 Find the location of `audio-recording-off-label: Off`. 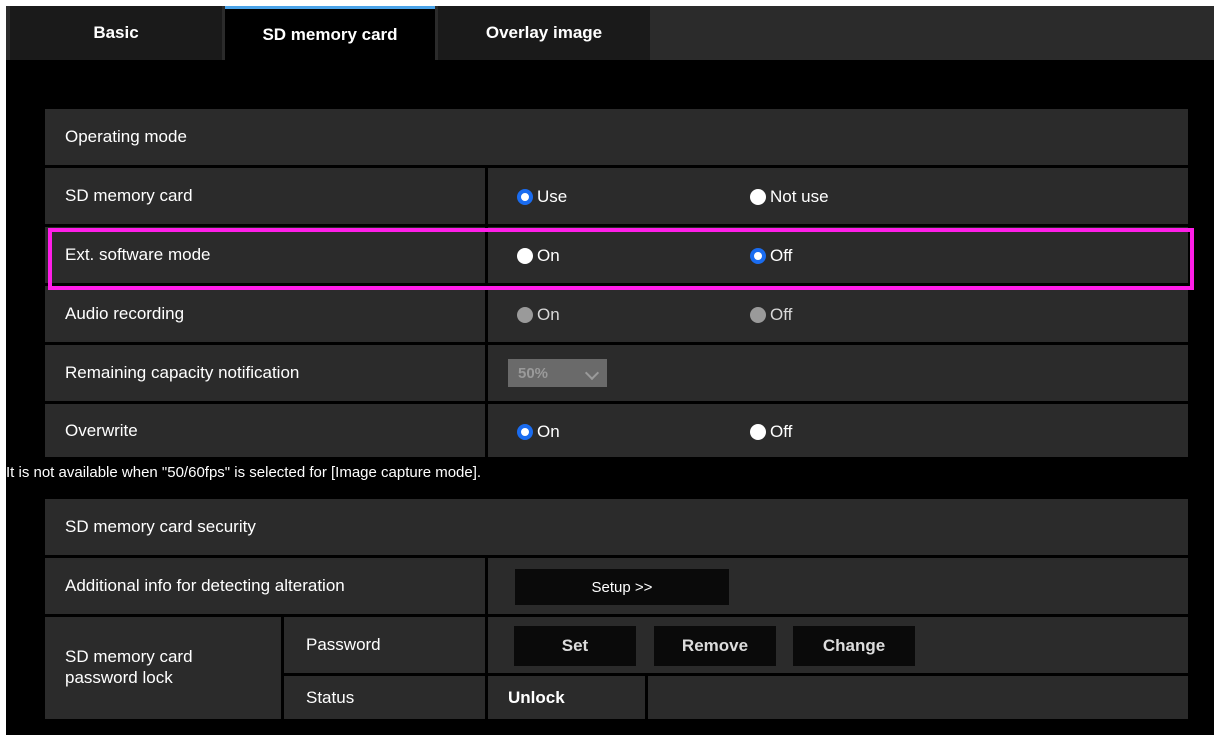

audio-recording-off-label: Off is located at coordinates (781, 314).